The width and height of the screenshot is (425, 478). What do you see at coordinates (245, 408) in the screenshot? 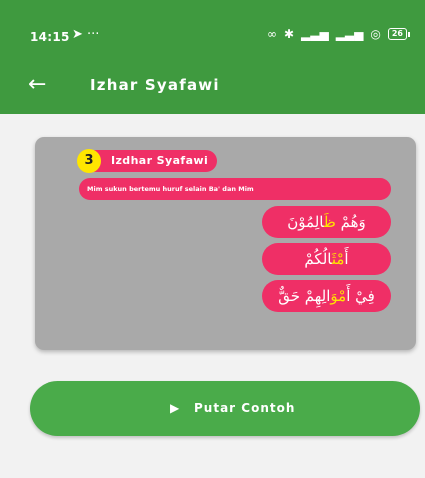
I see `play-button-label: Putar Contoh` at bounding box center [245, 408].